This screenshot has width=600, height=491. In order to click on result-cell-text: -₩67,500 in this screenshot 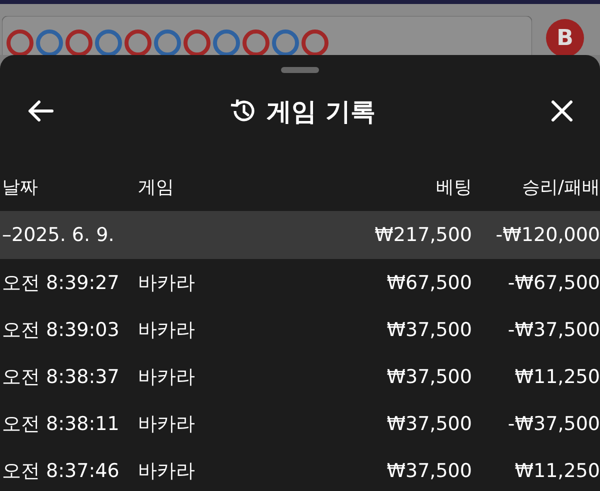, I will do `click(553, 283)`.